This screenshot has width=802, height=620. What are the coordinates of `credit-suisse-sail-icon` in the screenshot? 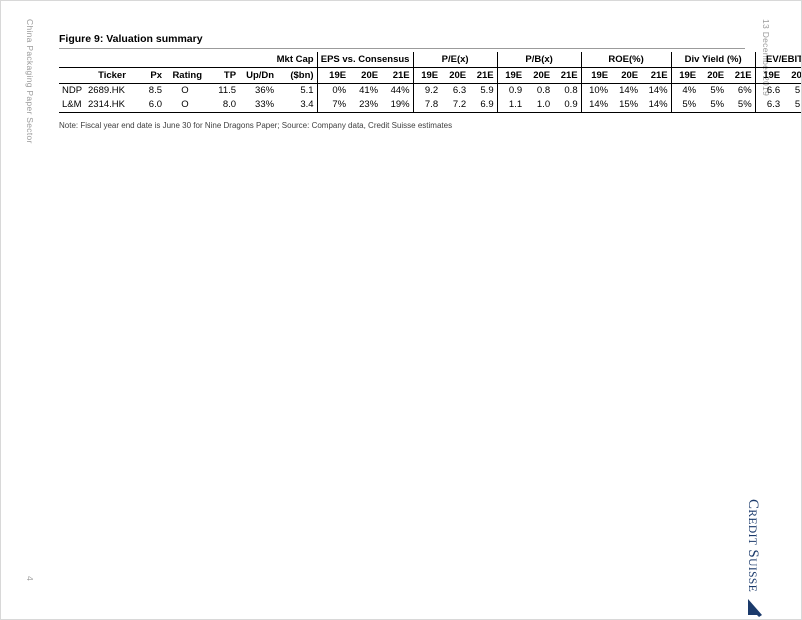 It's located at (752, 608).